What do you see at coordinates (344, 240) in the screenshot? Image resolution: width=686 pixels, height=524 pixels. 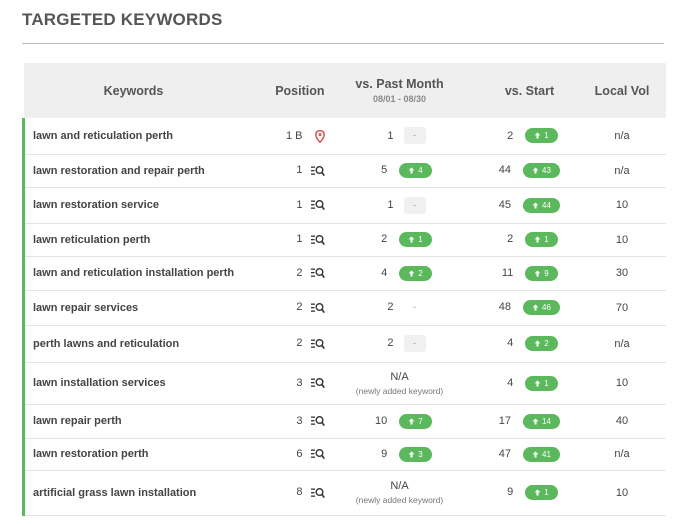 I see `table-row: lawn reticulation perth 1 2 1 2 1 10` at bounding box center [344, 240].